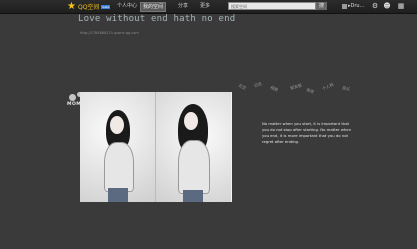 This screenshot has height=249, width=417. I want to click on avatar, so click(344, 6).